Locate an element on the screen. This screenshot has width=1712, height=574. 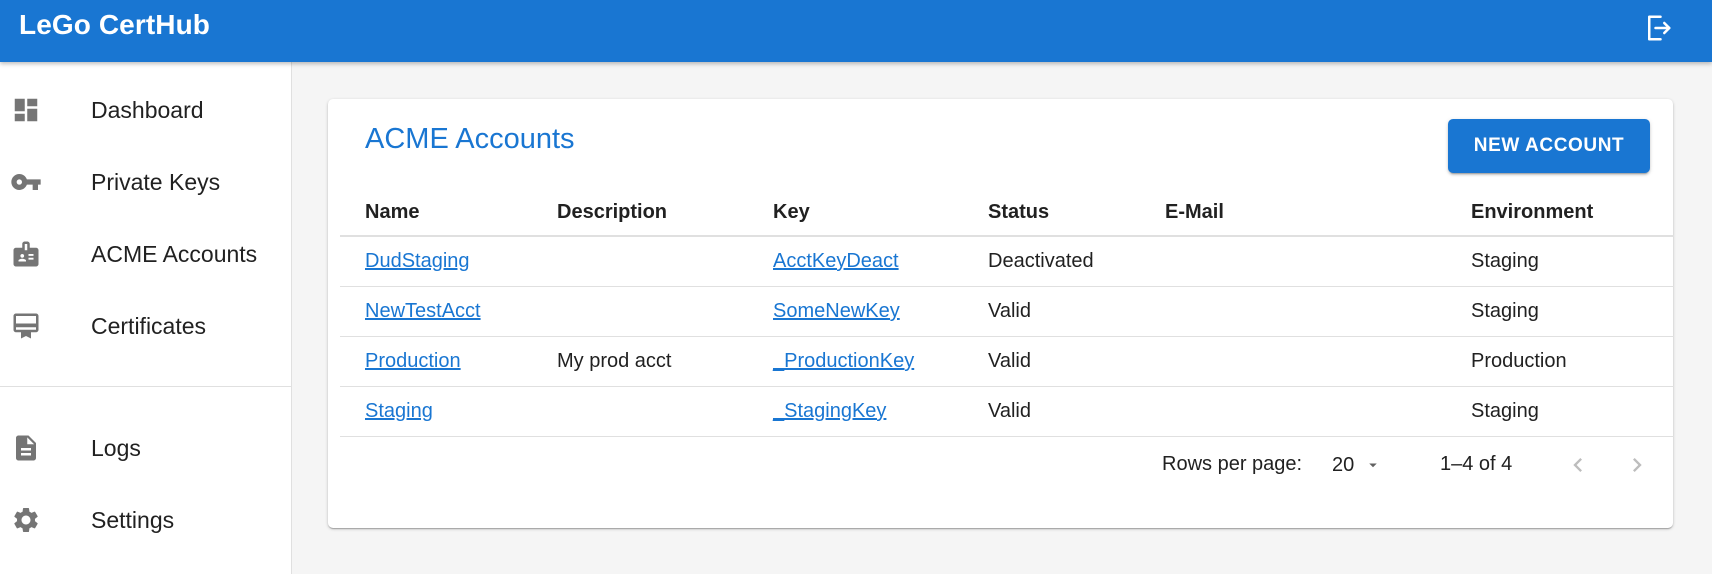
column-header-key: Key is located at coordinates (791, 212).